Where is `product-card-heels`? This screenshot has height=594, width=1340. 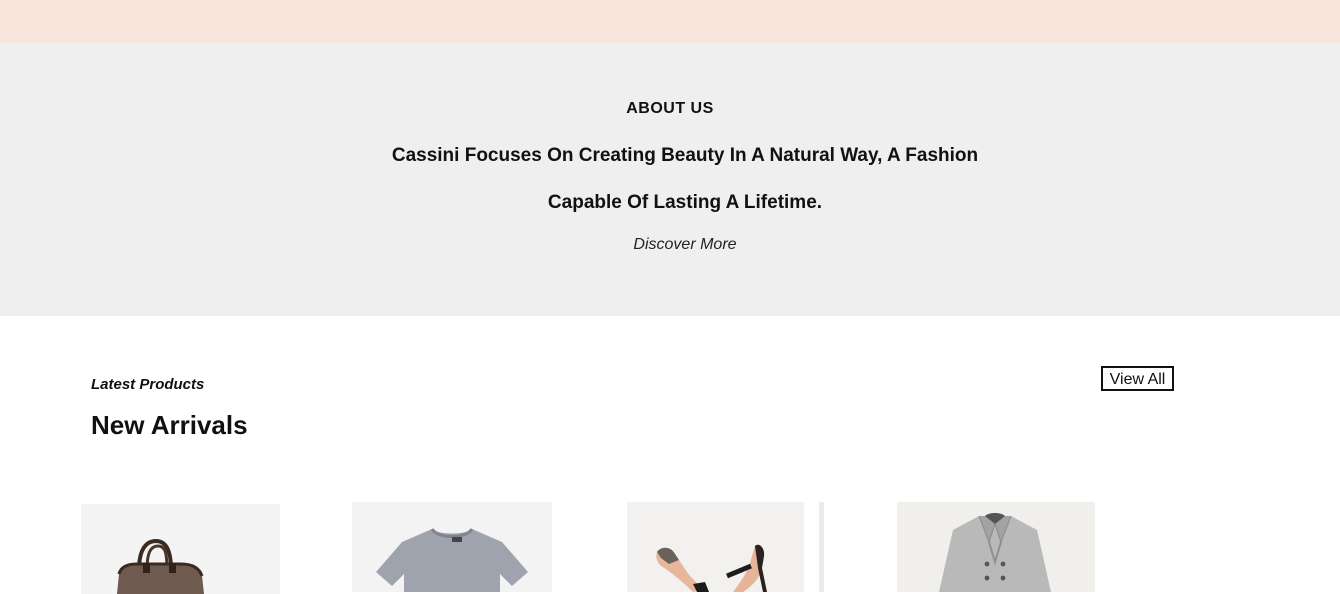
product-card-heels is located at coordinates (715, 547).